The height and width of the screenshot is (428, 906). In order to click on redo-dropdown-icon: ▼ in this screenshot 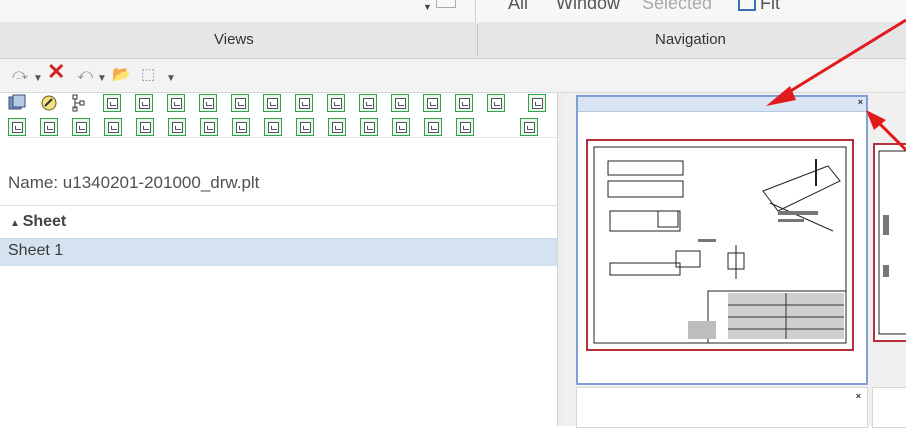, I will do `click(38, 79)`.